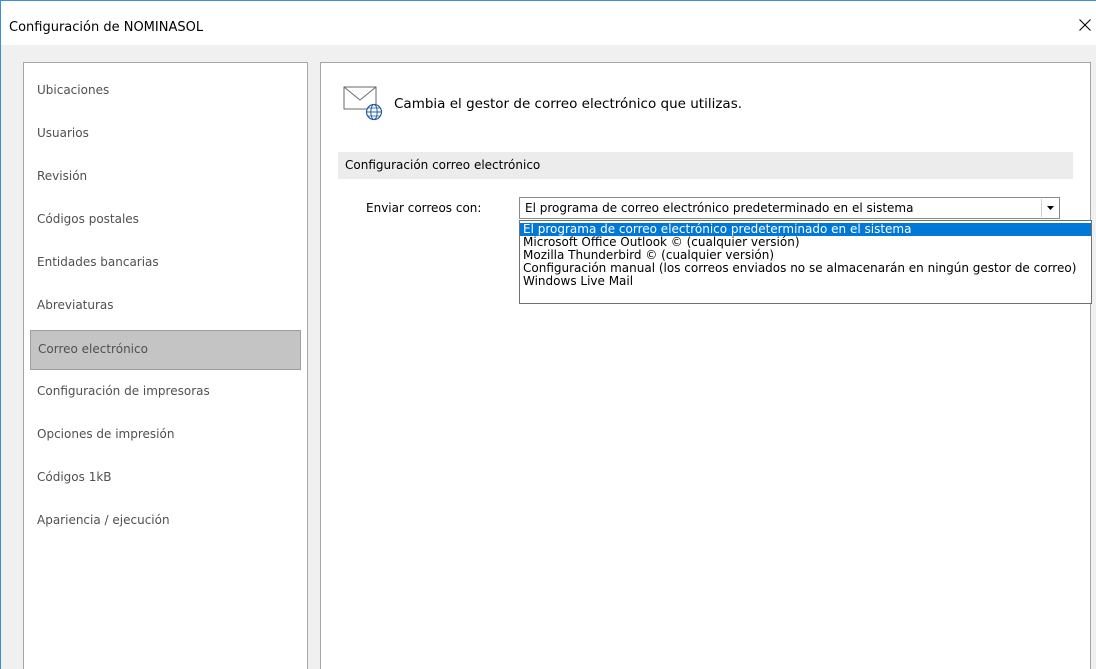 The image size is (1096, 669). What do you see at coordinates (424, 208) in the screenshot?
I see `send-with-label: Enviar correos con:` at bounding box center [424, 208].